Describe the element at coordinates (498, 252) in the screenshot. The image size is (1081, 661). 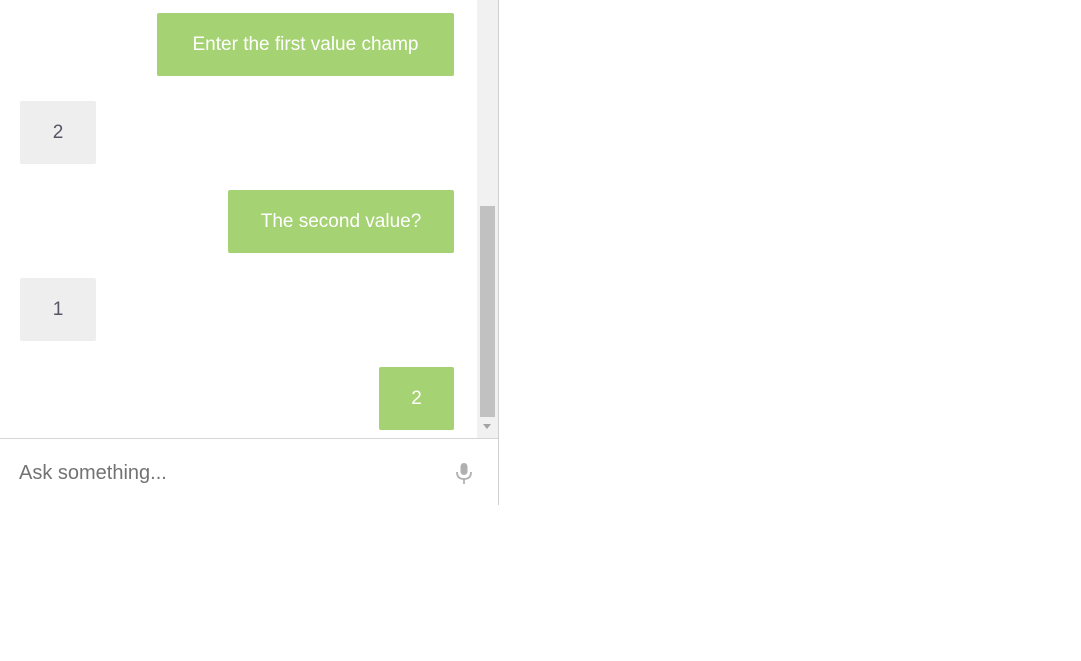
I see `widget-border` at that location.